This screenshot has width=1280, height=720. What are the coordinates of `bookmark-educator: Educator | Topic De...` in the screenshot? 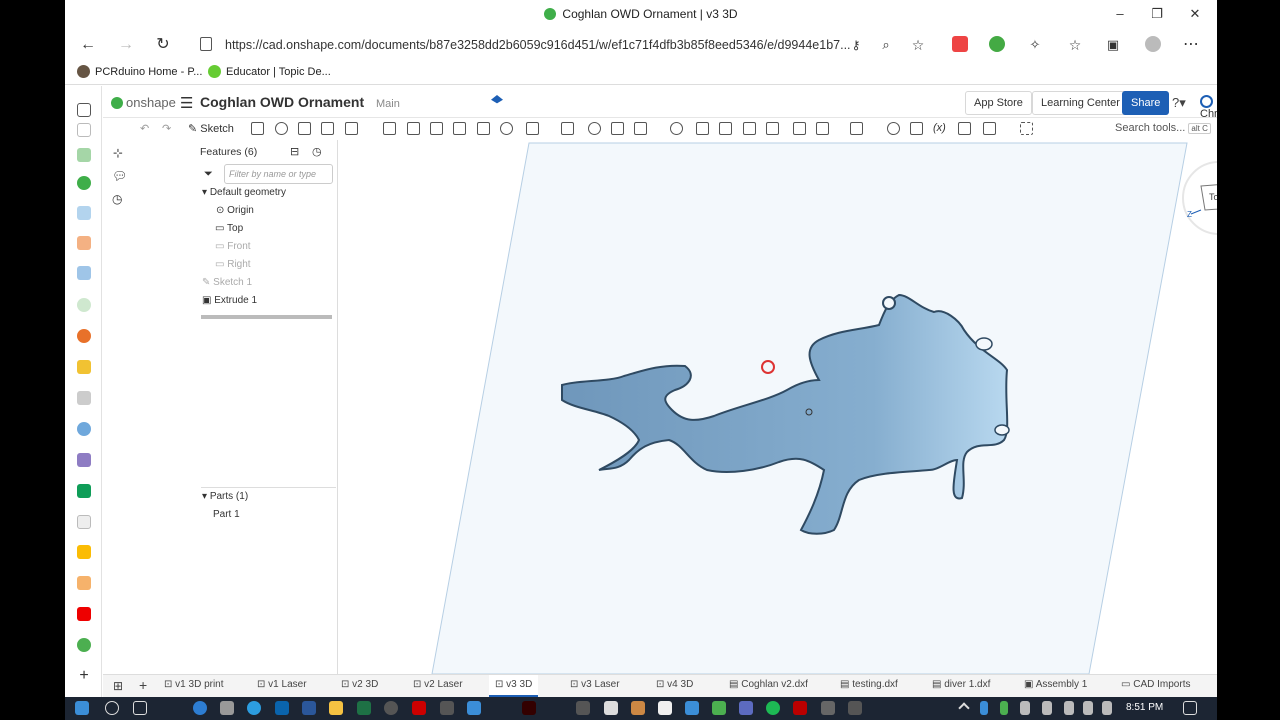 It's located at (269, 71).